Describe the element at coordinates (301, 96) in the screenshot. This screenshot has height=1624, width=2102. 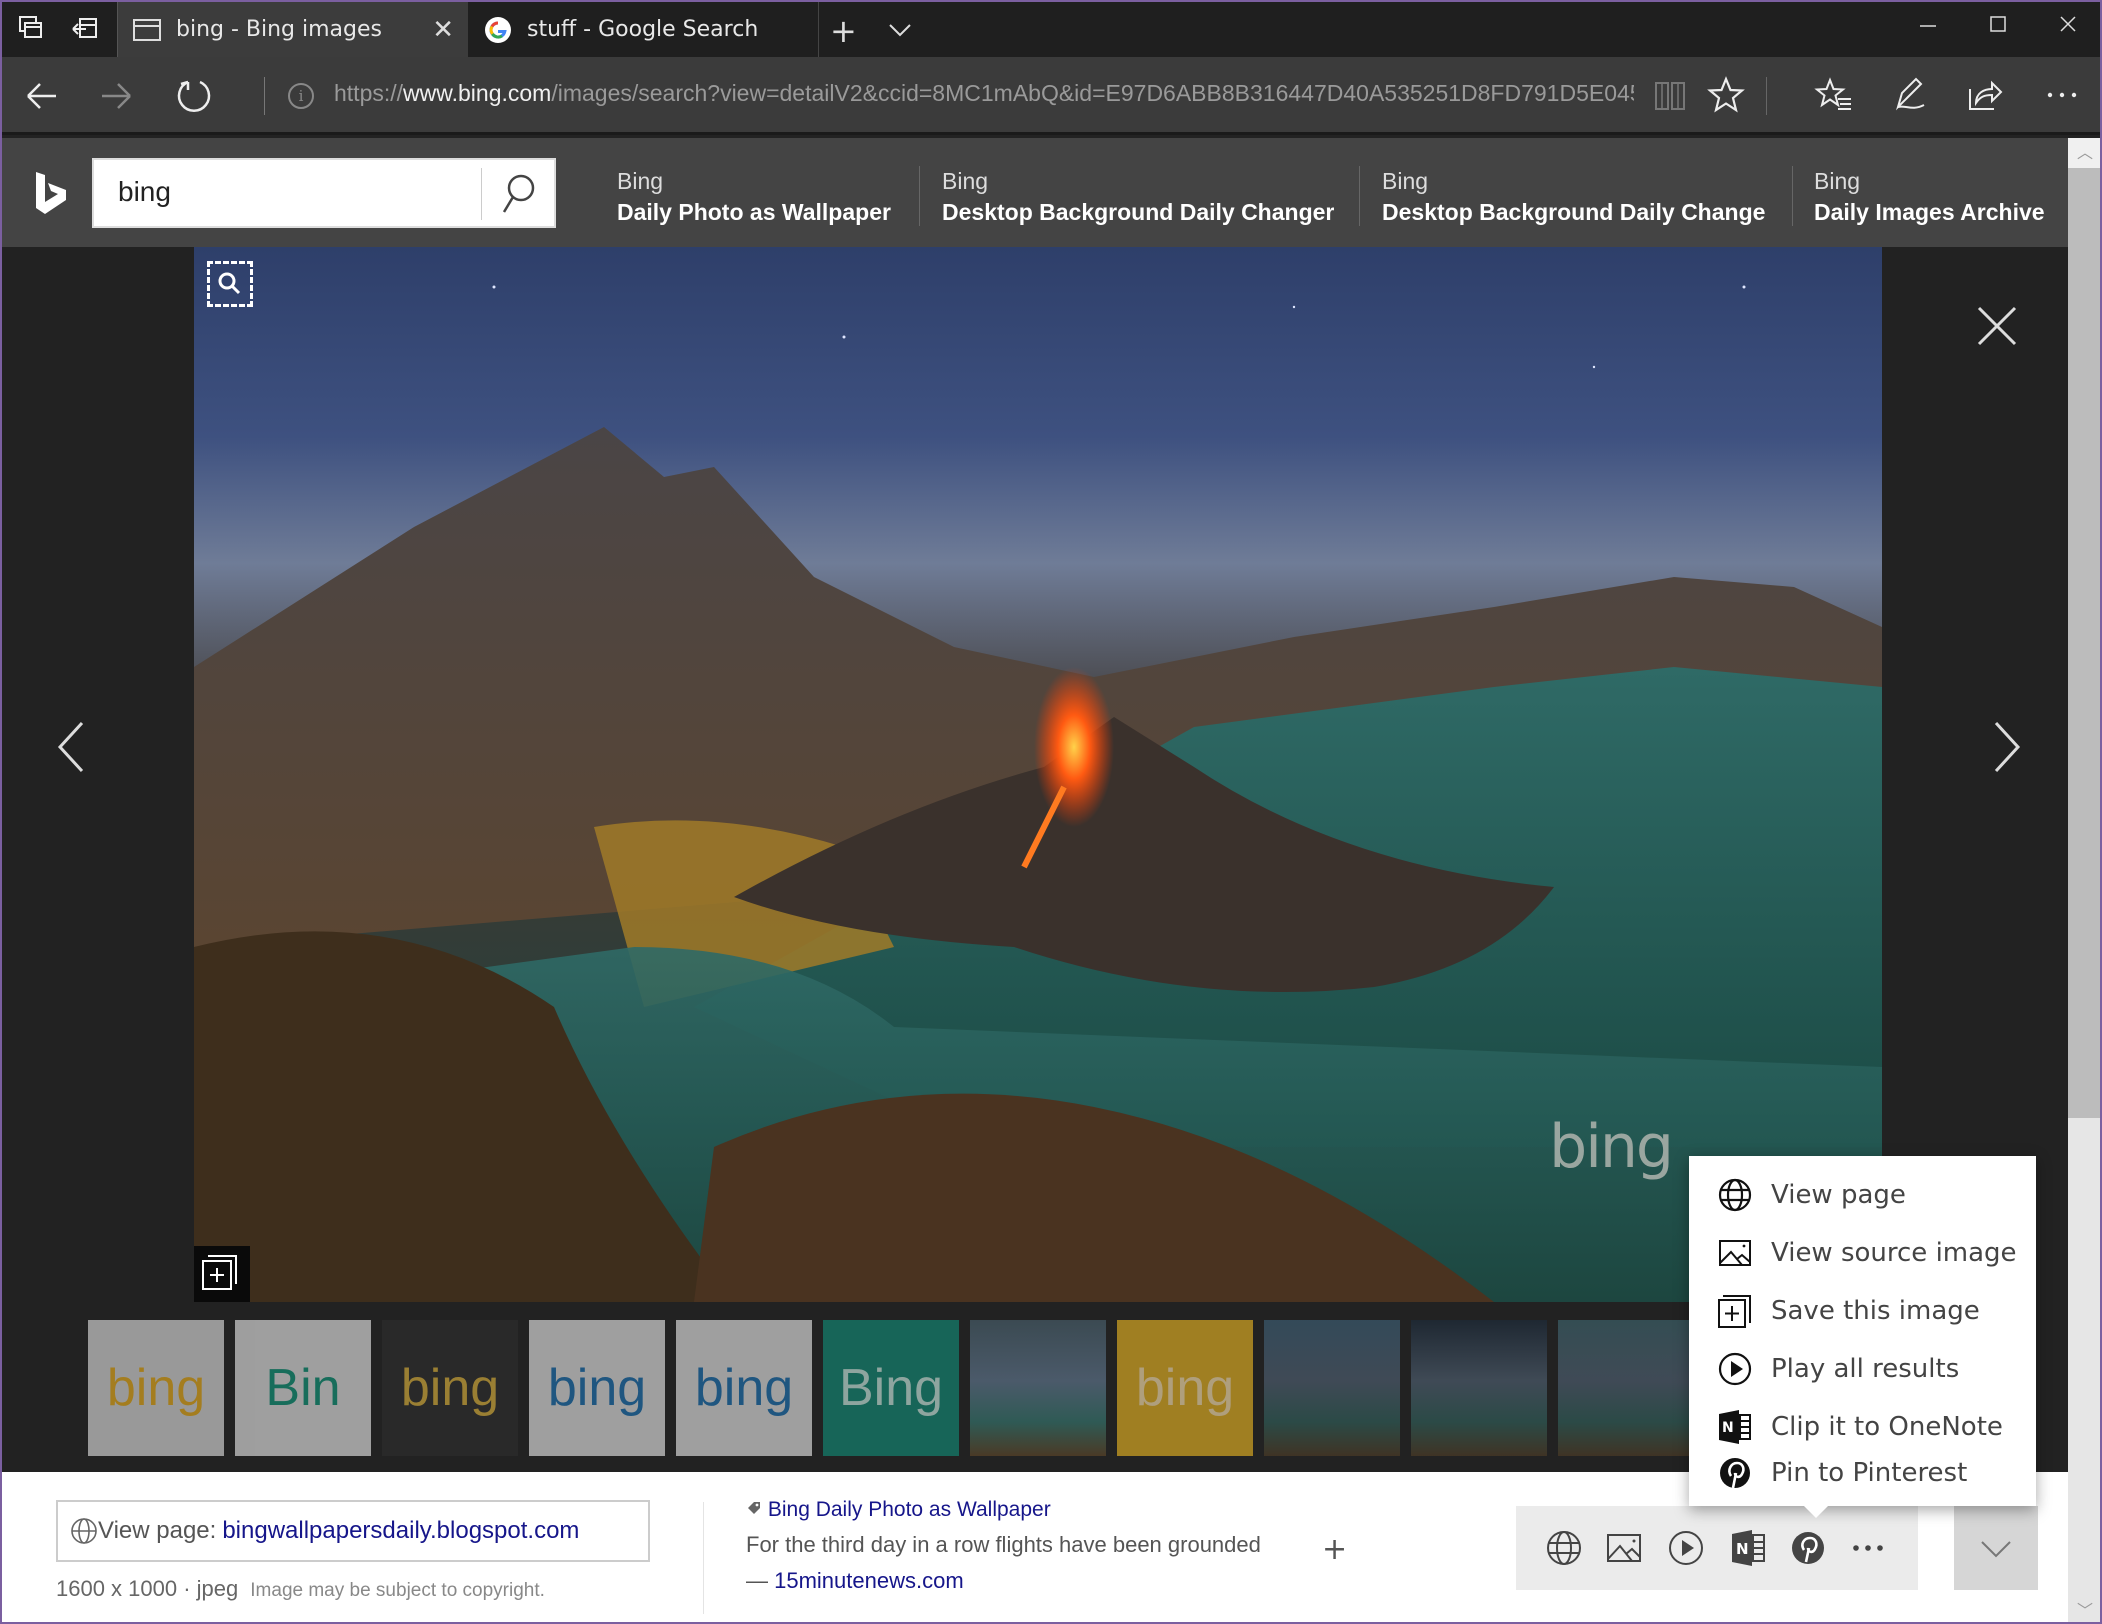
I see `site-info-icon: i` at that location.